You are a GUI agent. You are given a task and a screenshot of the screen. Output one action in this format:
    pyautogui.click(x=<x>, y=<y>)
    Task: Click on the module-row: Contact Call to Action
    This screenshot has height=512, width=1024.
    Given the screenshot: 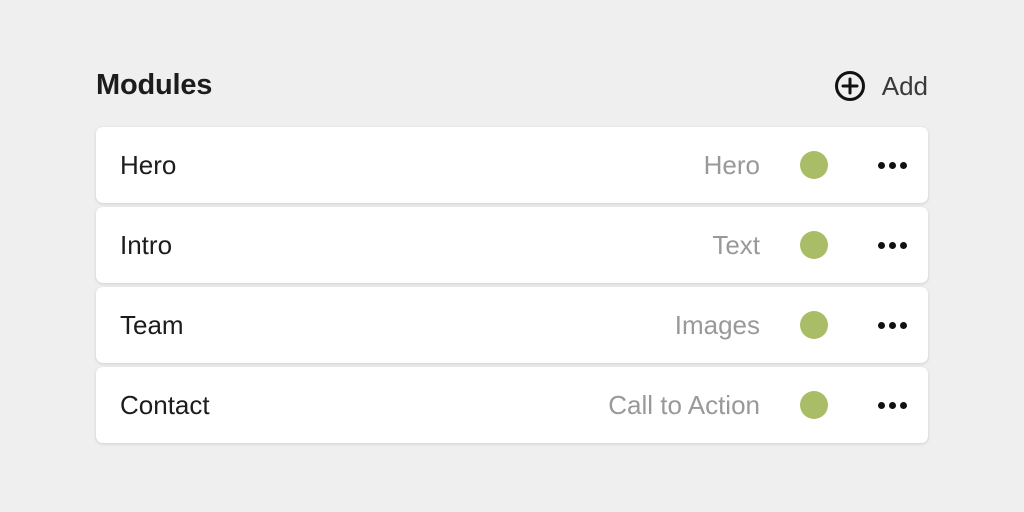 What is the action you would take?
    pyautogui.click(x=512, y=405)
    